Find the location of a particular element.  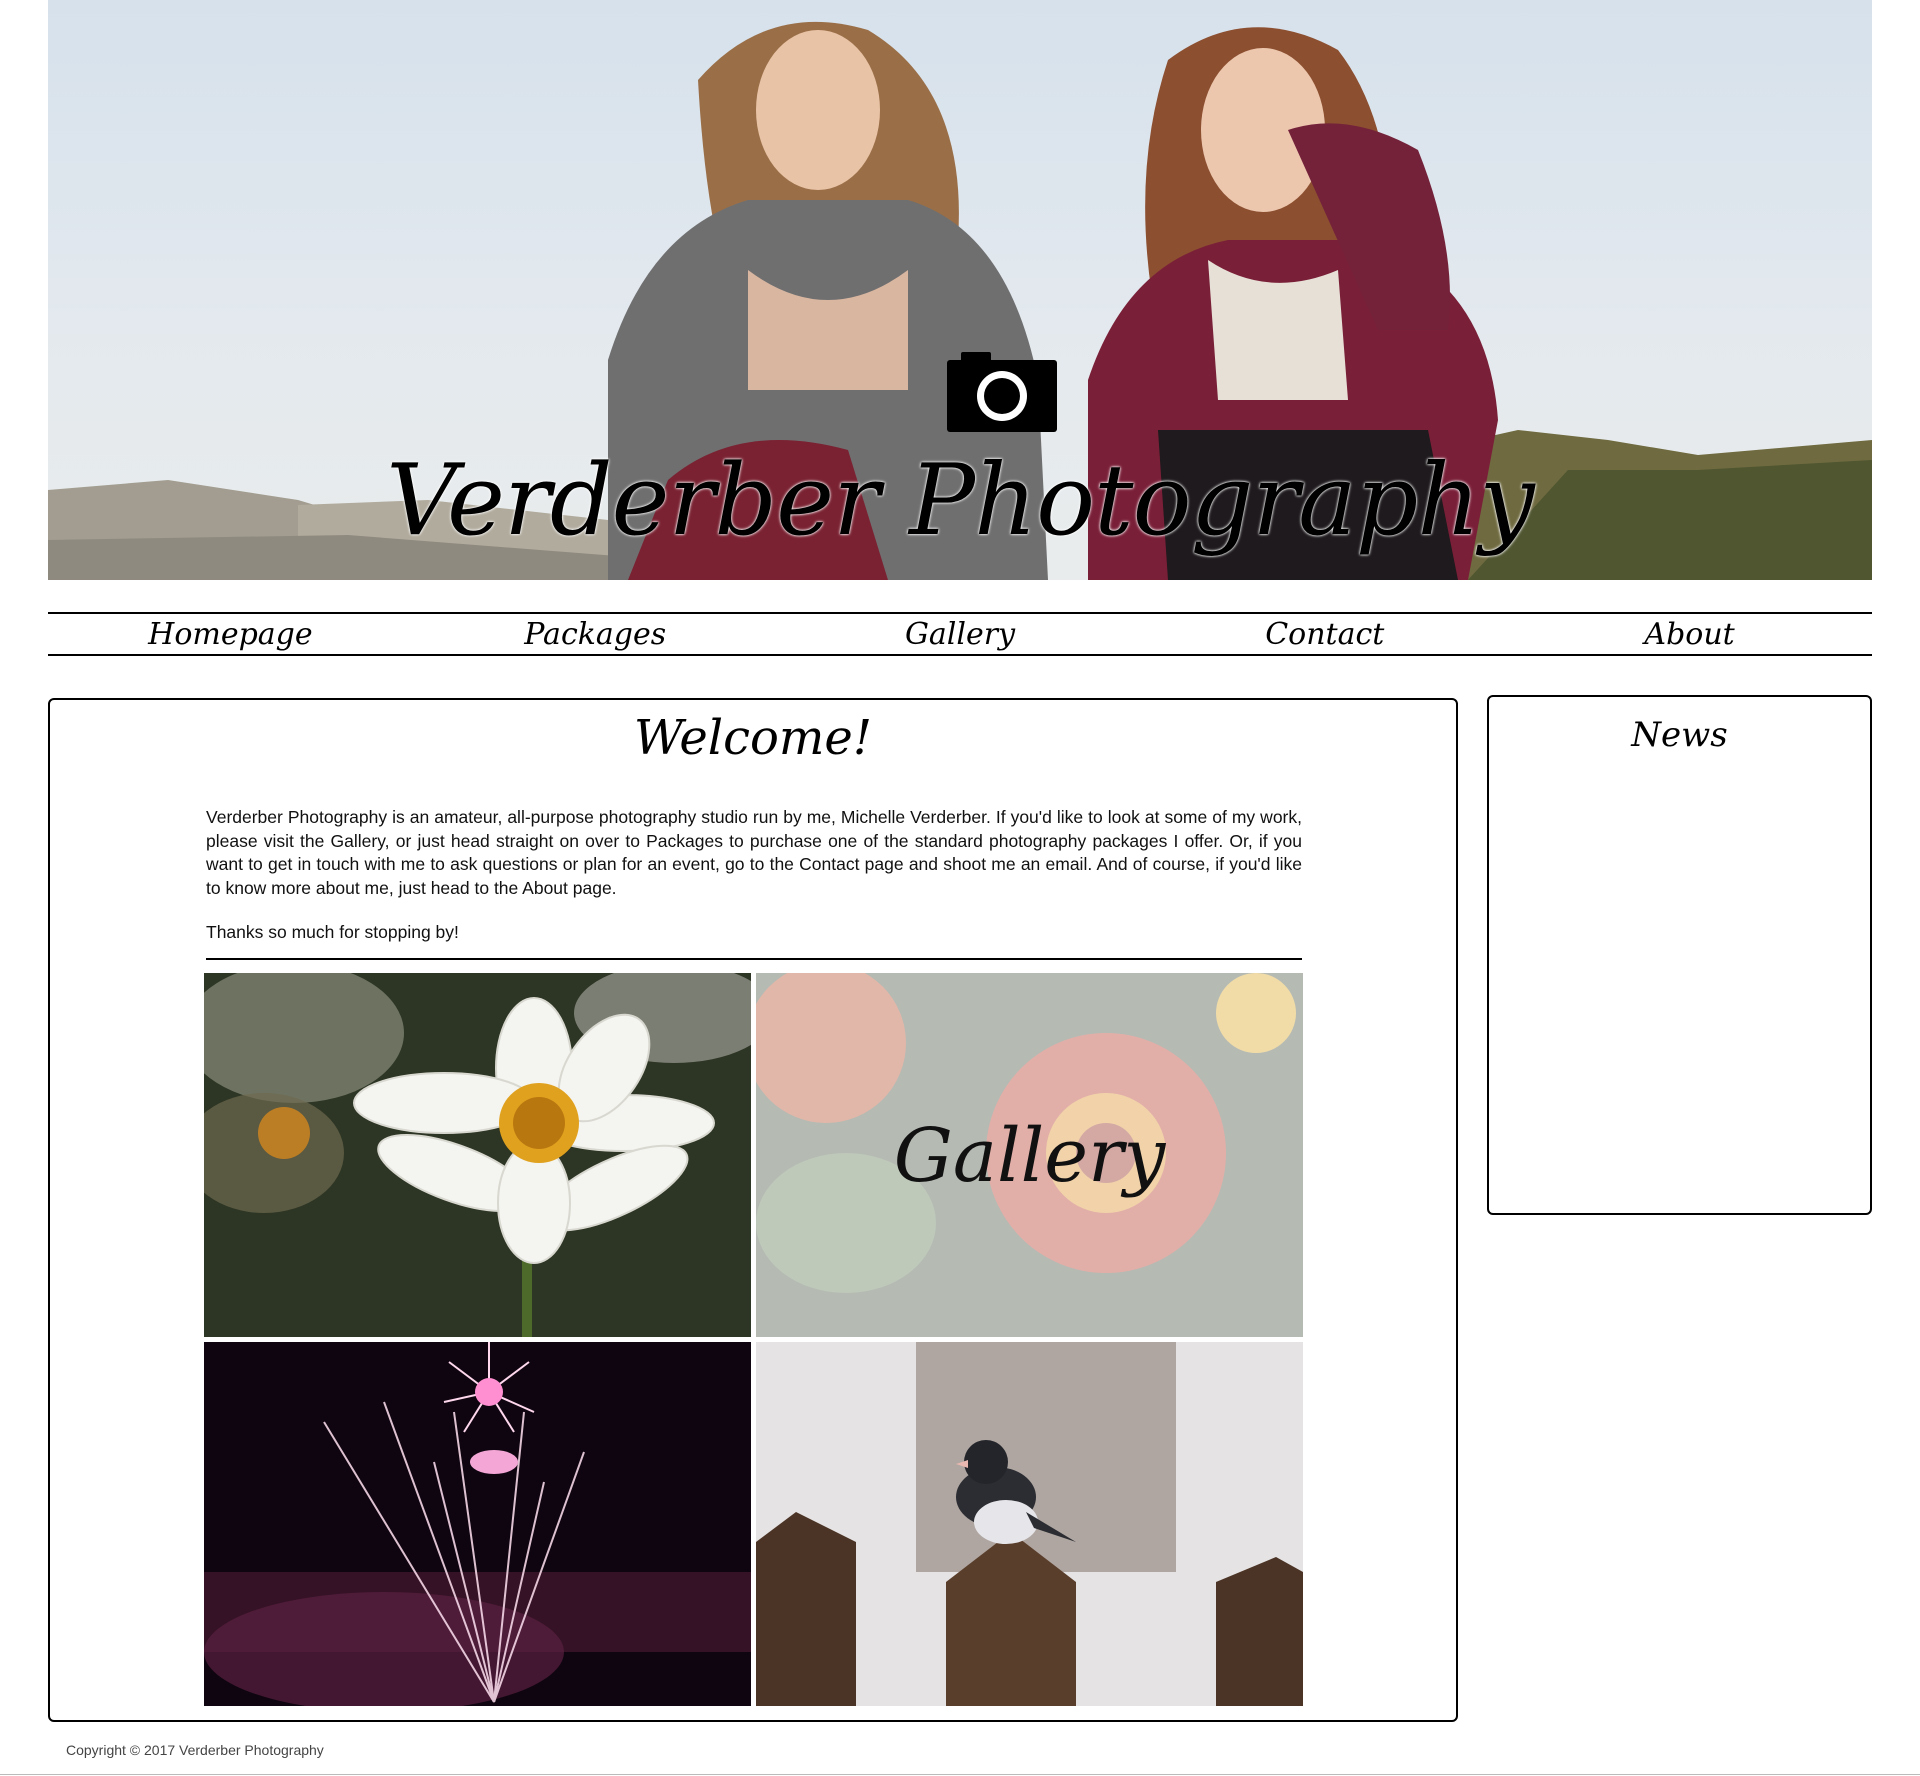

gallery-overlay-label: Gallery is located at coordinates (1029, 1156).